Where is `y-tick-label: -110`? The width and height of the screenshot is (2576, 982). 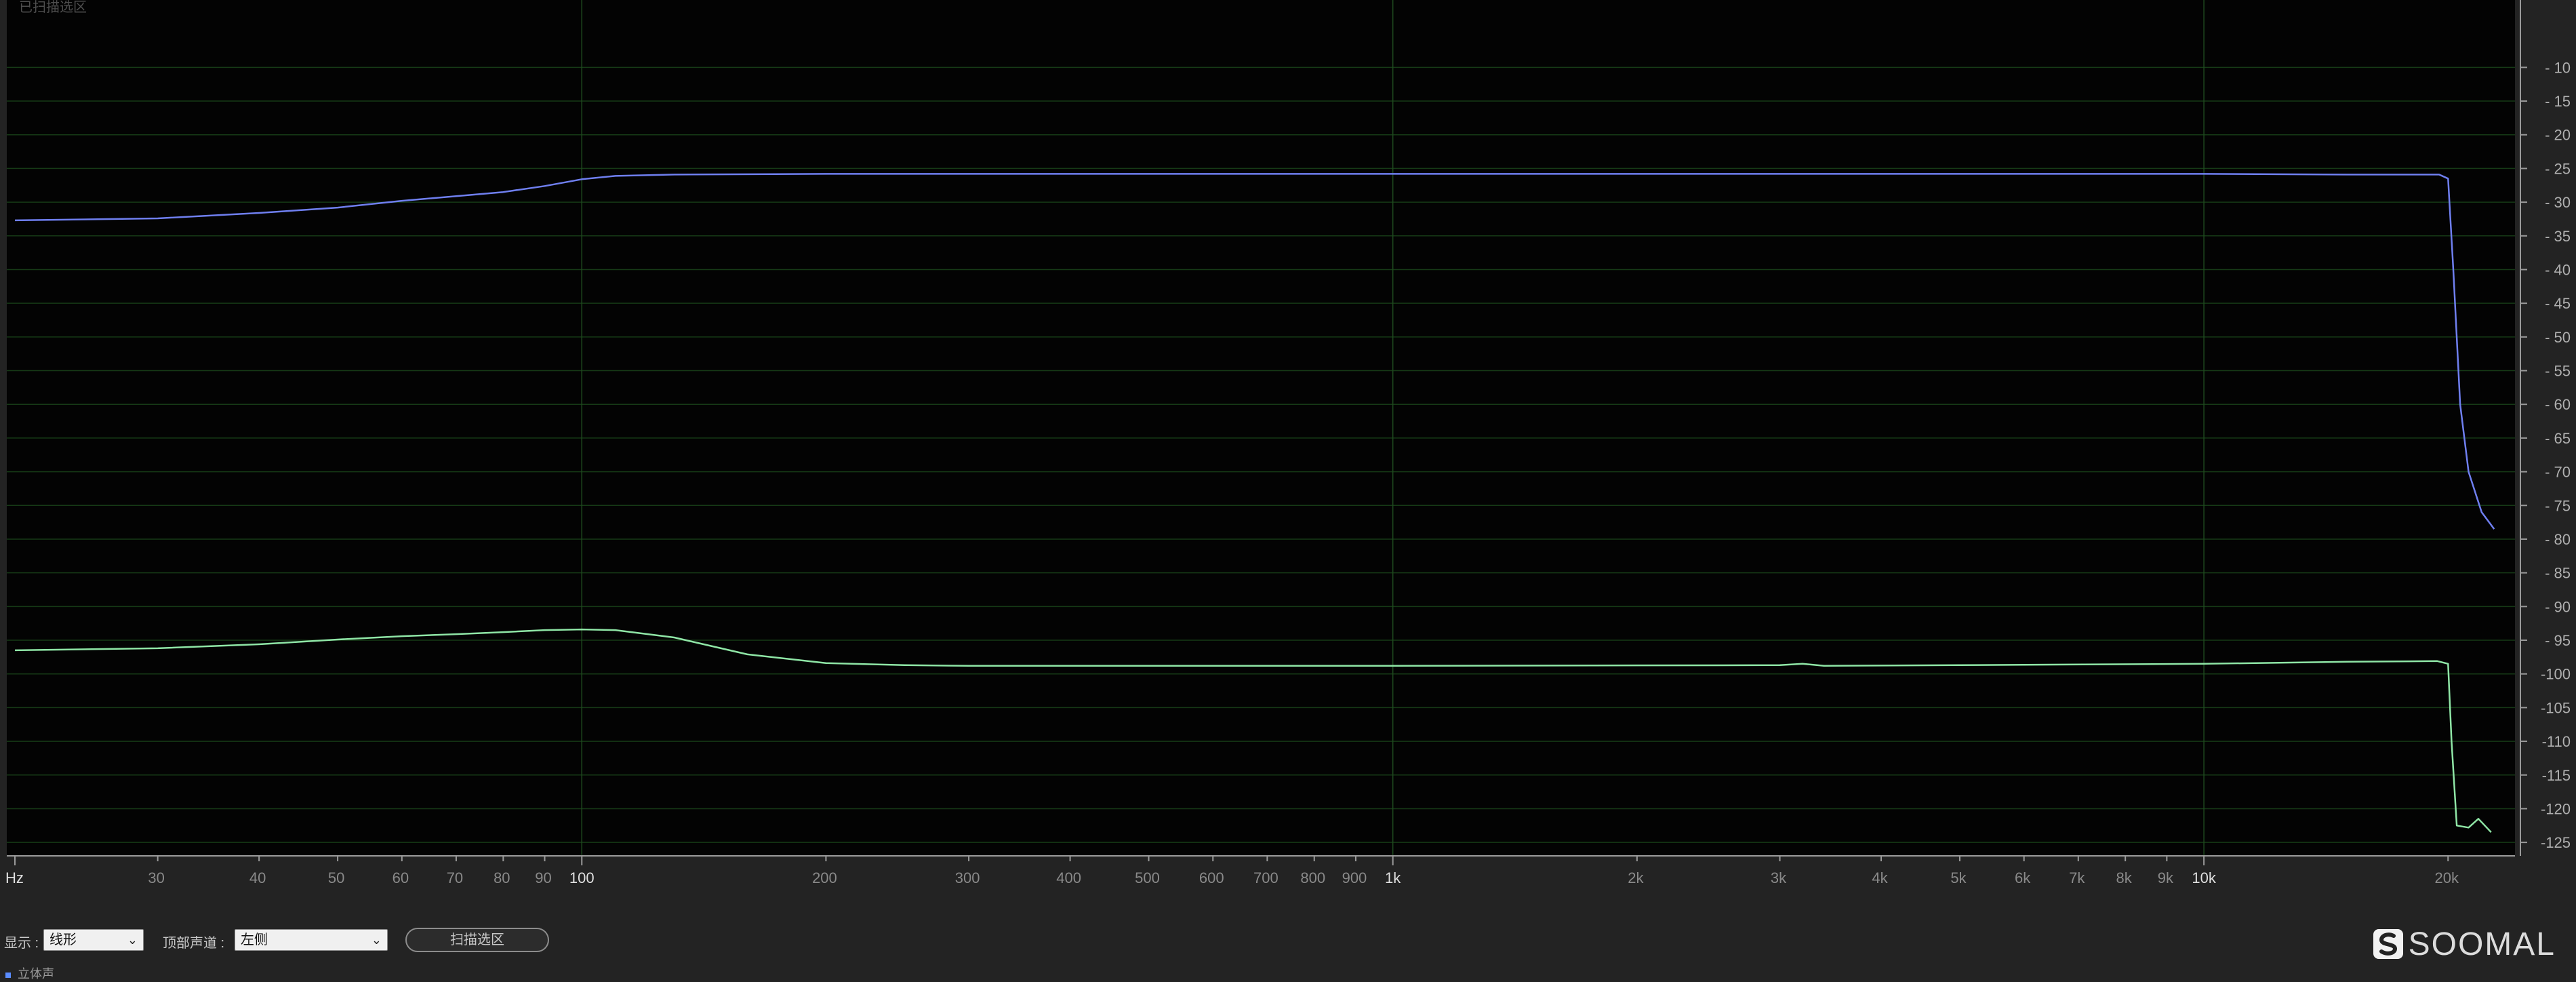
y-tick-label: -110 is located at coordinates (2556, 741).